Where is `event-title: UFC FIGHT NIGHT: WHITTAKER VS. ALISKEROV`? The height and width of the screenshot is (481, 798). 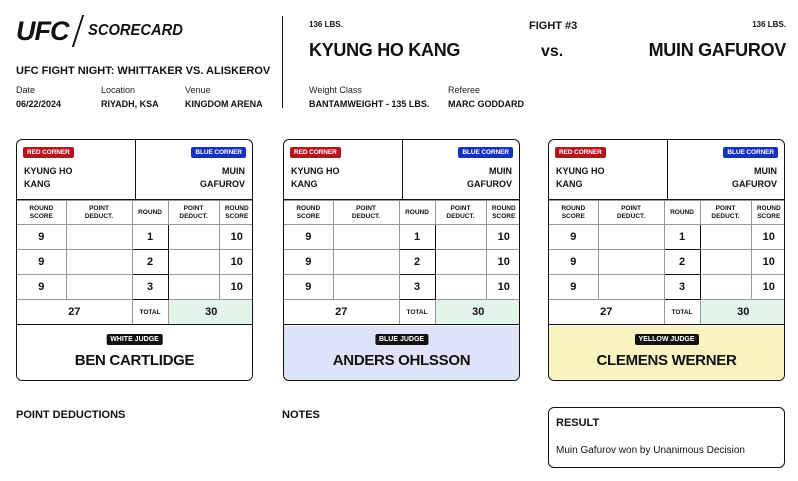
event-title: UFC FIGHT NIGHT: WHITTAKER VS. ALISKEROV is located at coordinates (143, 71).